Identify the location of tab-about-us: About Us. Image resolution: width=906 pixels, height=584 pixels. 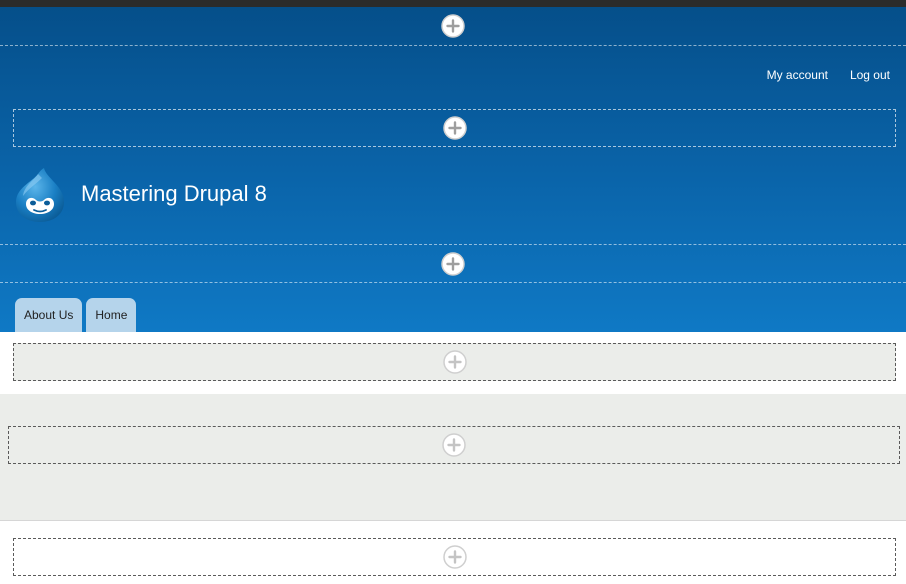
(49, 315).